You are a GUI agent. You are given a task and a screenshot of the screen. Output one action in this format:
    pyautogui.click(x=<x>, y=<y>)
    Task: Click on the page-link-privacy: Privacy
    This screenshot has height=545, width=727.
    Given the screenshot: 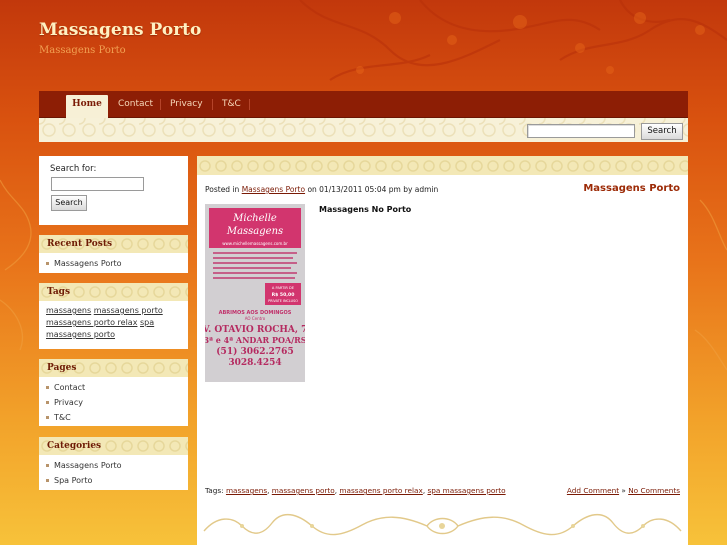 What is the action you would take?
    pyautogui.click(x=117, y=403)
    